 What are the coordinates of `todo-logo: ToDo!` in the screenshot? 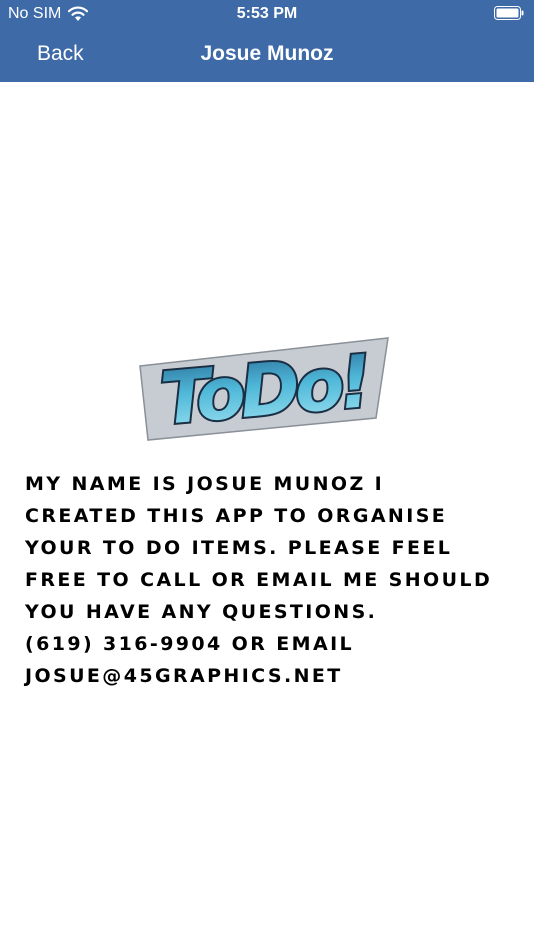 It's located at (264, 390).